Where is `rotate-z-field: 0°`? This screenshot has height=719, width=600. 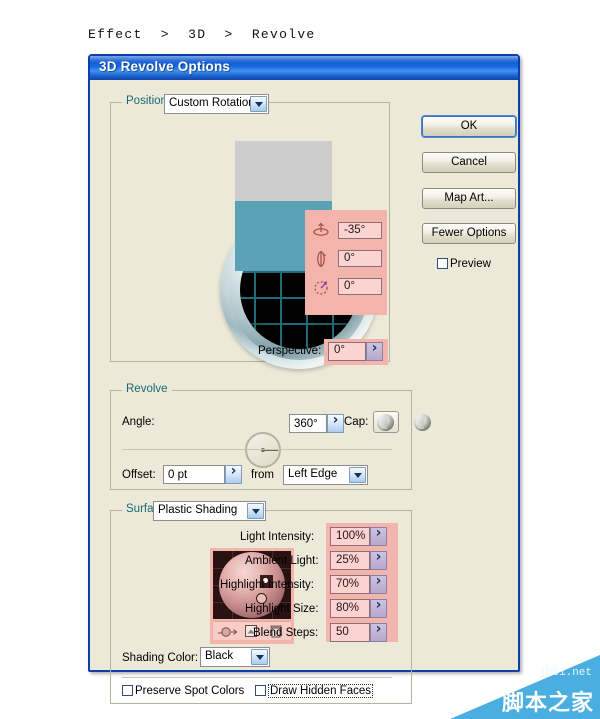 rotate-z-field: 0° is located at coordinates (360, 286).